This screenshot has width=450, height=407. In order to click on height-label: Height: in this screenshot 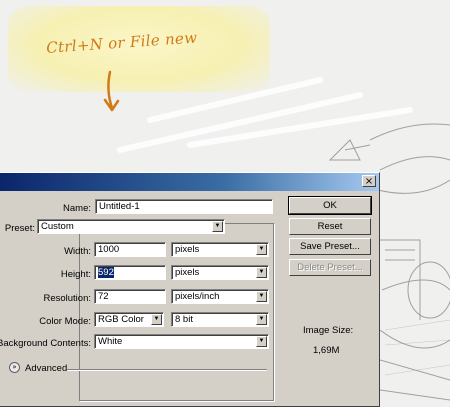, I will do `click(75, 274)`.